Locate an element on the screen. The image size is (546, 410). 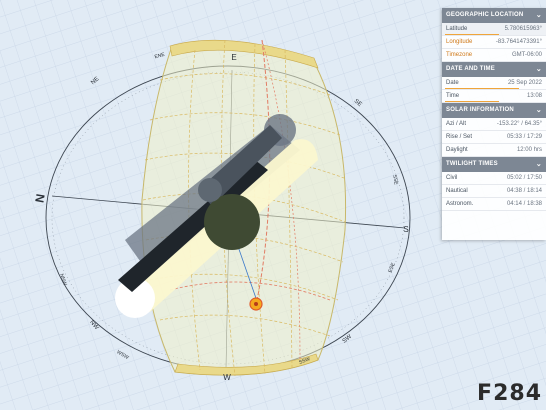
date-time-header: DATE AND TIME ⌄ is located at coordinates (494, 69).